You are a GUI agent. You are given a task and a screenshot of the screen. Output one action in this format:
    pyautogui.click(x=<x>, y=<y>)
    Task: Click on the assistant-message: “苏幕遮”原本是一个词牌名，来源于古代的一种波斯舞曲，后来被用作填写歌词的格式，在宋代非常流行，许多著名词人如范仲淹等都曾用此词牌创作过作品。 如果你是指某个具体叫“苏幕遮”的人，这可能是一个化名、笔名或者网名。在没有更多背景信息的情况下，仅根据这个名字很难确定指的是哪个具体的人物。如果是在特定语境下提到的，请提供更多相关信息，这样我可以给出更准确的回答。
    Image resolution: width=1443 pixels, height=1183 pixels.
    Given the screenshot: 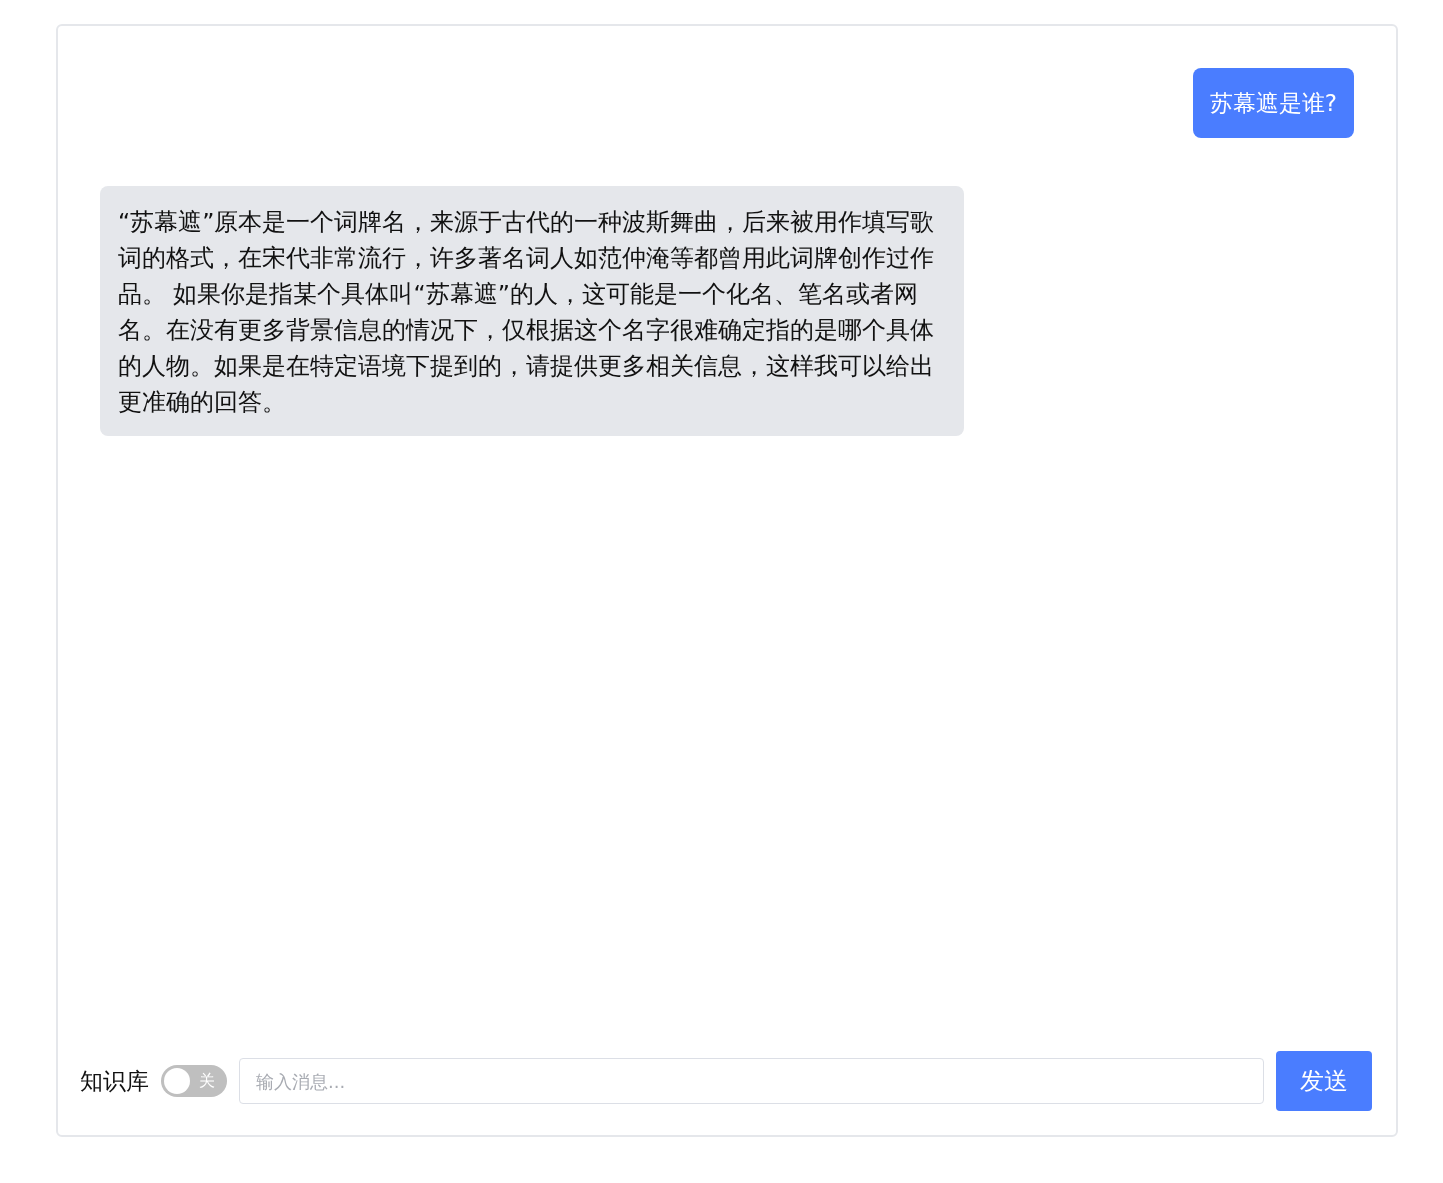 What is the action you would take?
    pyautogui.click(x=532, y=311)
    